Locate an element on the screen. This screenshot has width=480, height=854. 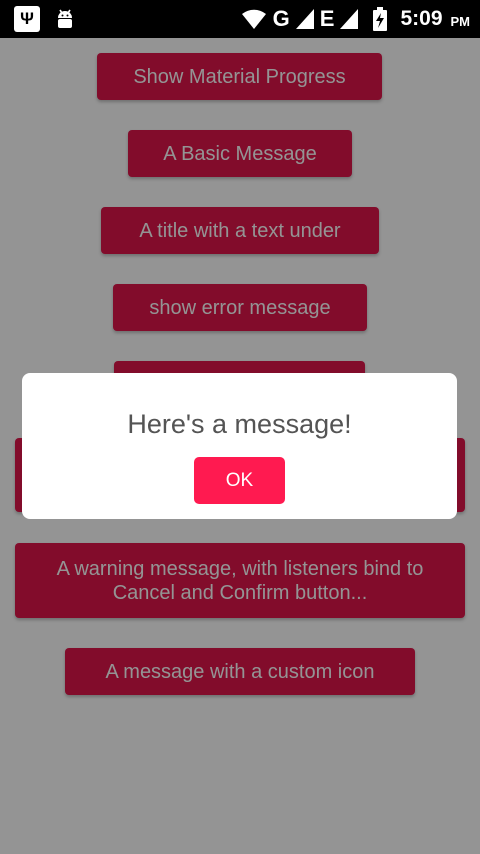
ok-button: OK is located at coordinates (239, 480).